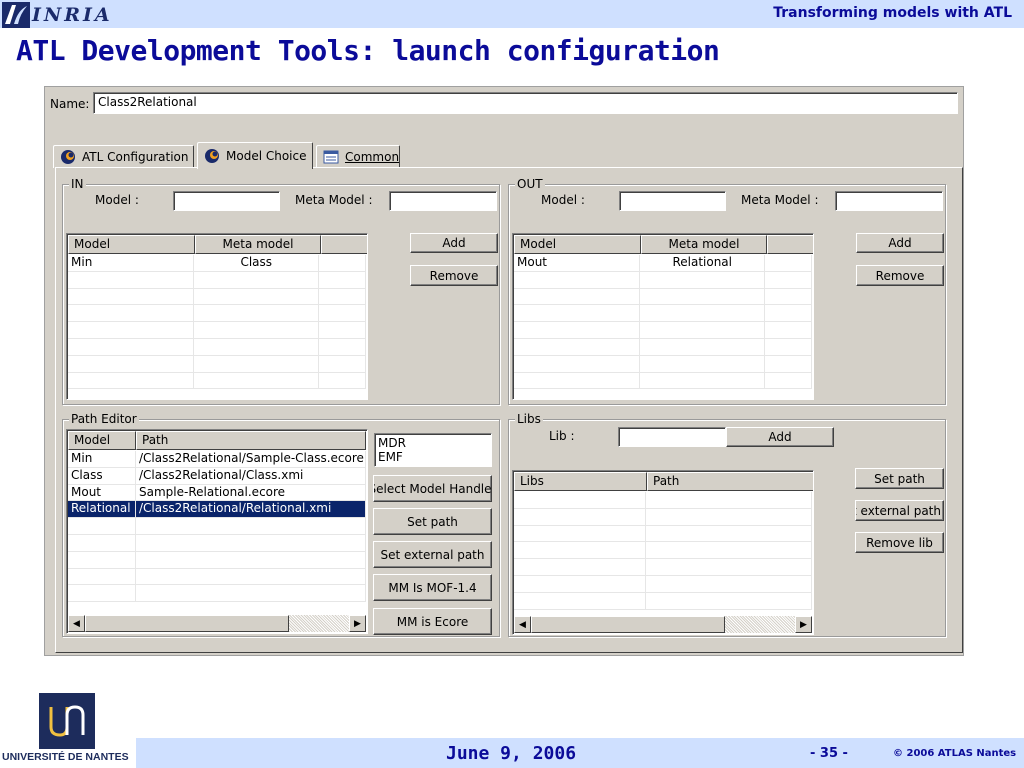  I want to click on name-label: Name:, so click(70, 104).